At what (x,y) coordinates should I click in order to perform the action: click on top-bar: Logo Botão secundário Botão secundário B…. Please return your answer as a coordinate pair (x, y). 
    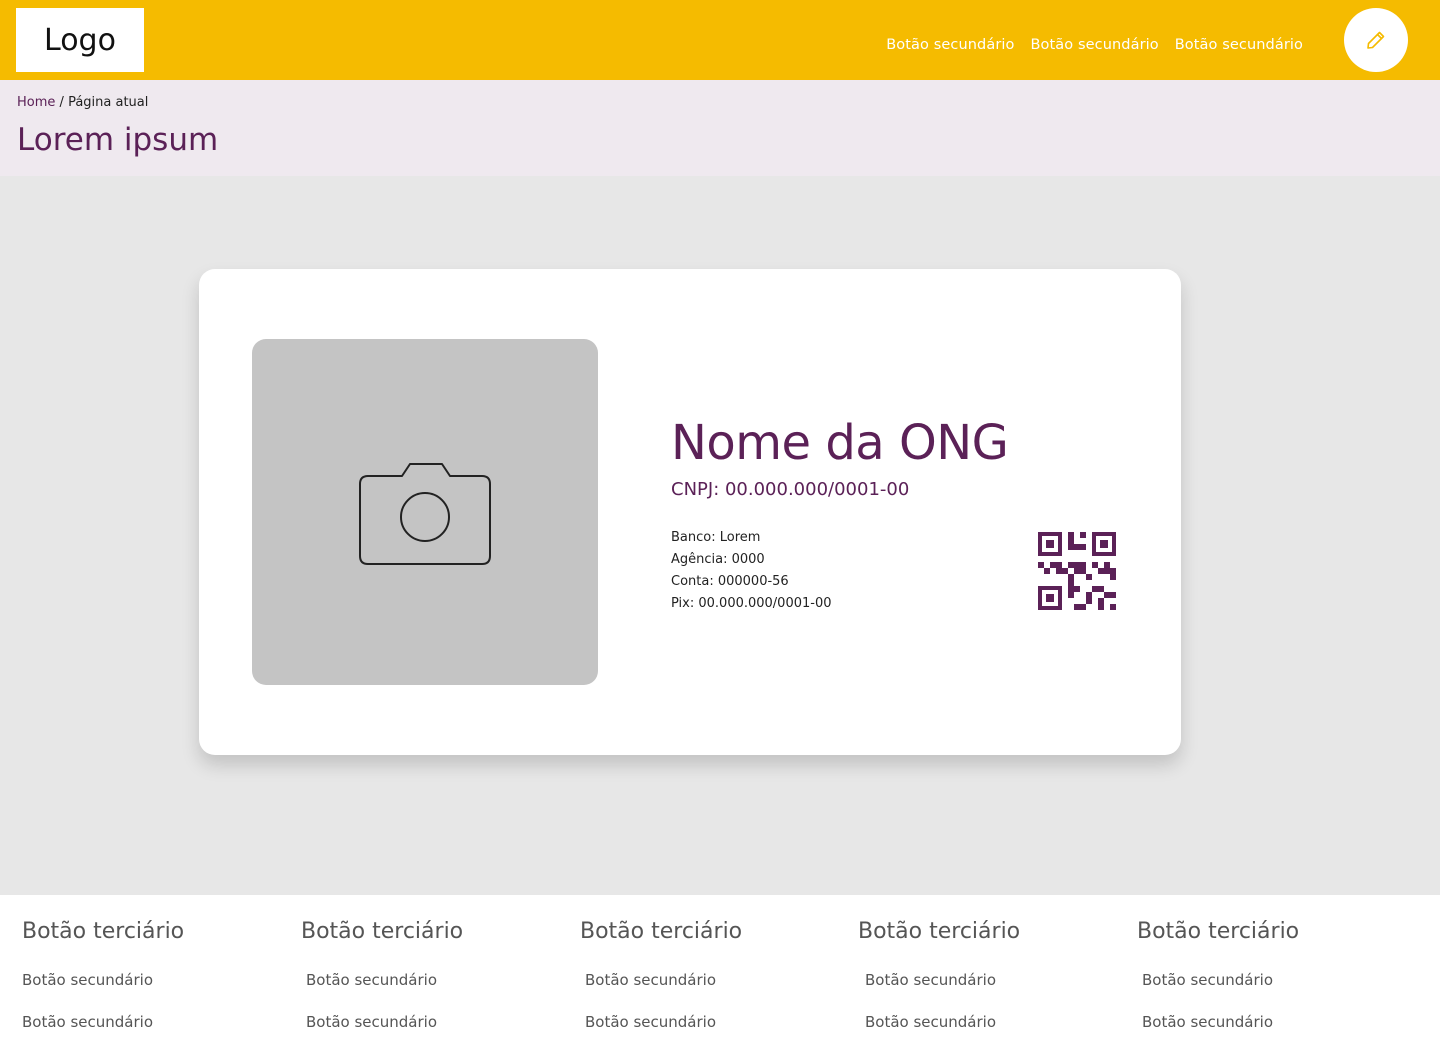
    Looking at the image, I should click on (720, 40).